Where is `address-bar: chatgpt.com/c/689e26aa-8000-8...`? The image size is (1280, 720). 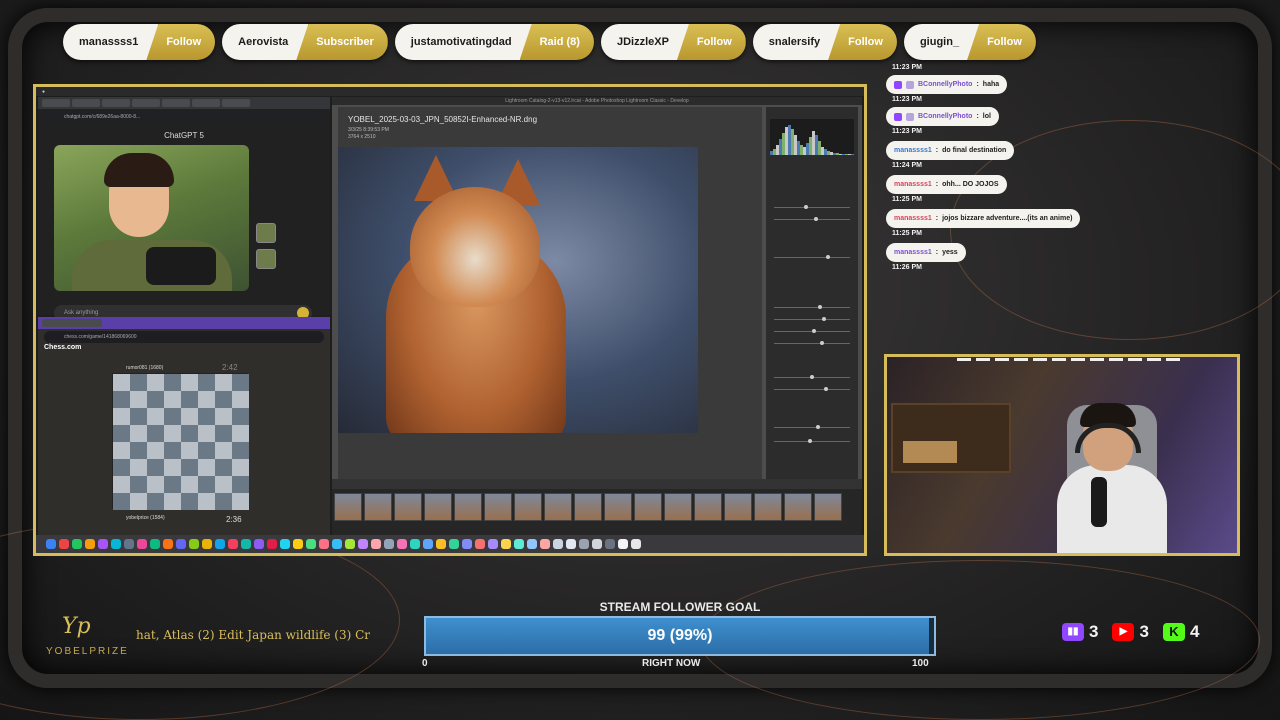
address-bar: chatgpt.com/c/689e26aa-8000-8... is located at coordinates (184, 117).